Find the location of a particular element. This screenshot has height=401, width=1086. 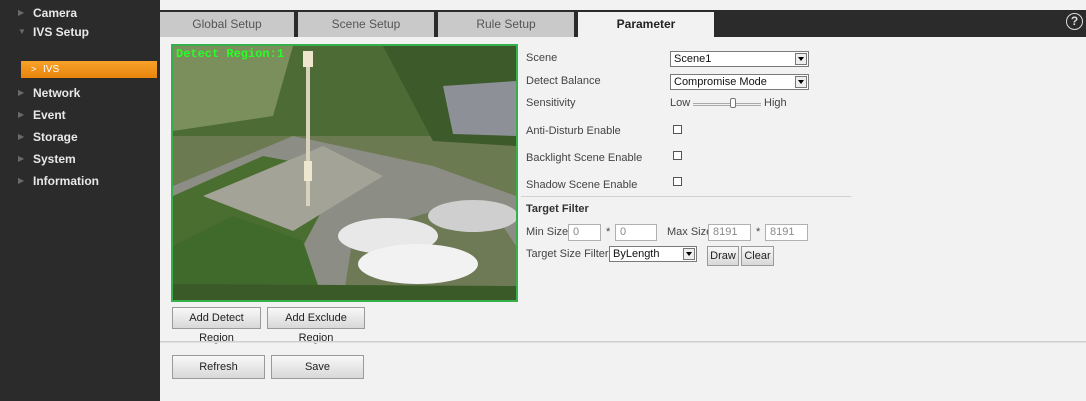

add-exclude-region-button: Add Exclude Region is located at coordinates (316, 325).